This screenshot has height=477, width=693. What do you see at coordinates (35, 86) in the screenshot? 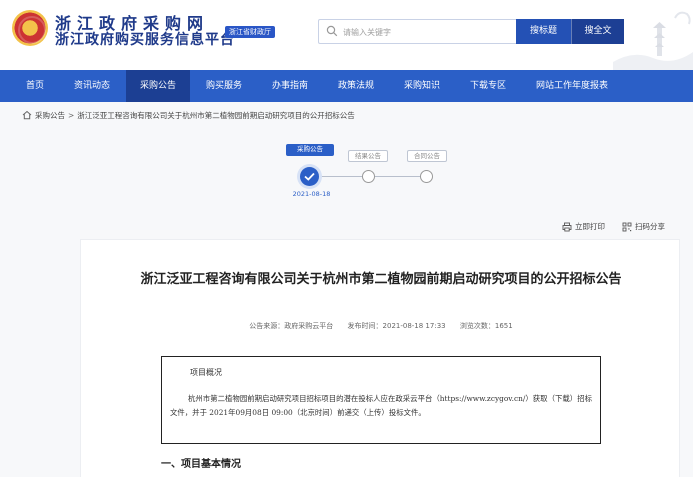
I see `nav-item-home: 首页` at bounding box center [35, 86].